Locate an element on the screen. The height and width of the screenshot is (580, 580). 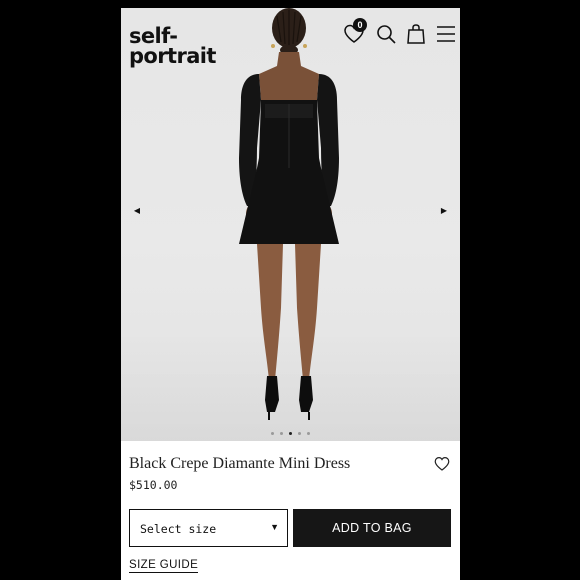
arrow-left-icon: ◀ is located at coordinates (137, 210).